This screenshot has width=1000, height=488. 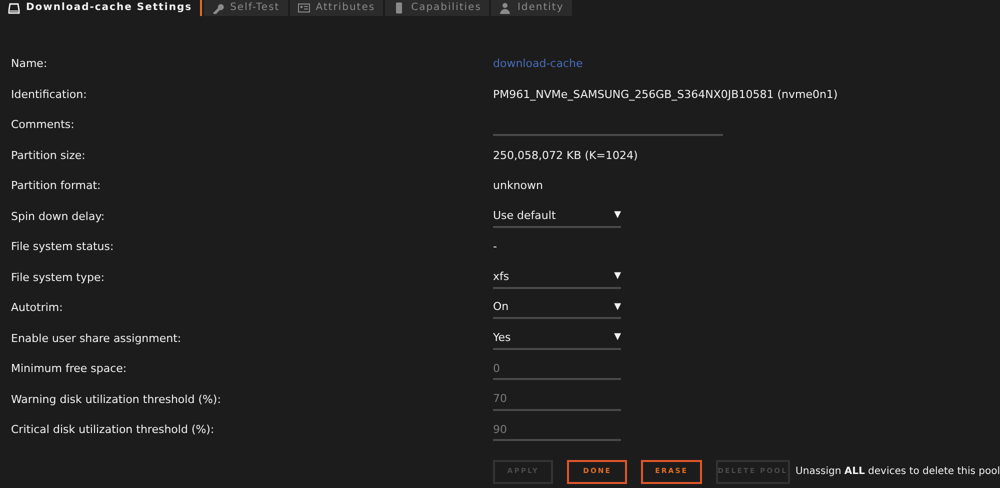 What do you see at coordinates (337, 8) in the screenshot?
I see `tab: Attributes` at bounding box center [337, 8].